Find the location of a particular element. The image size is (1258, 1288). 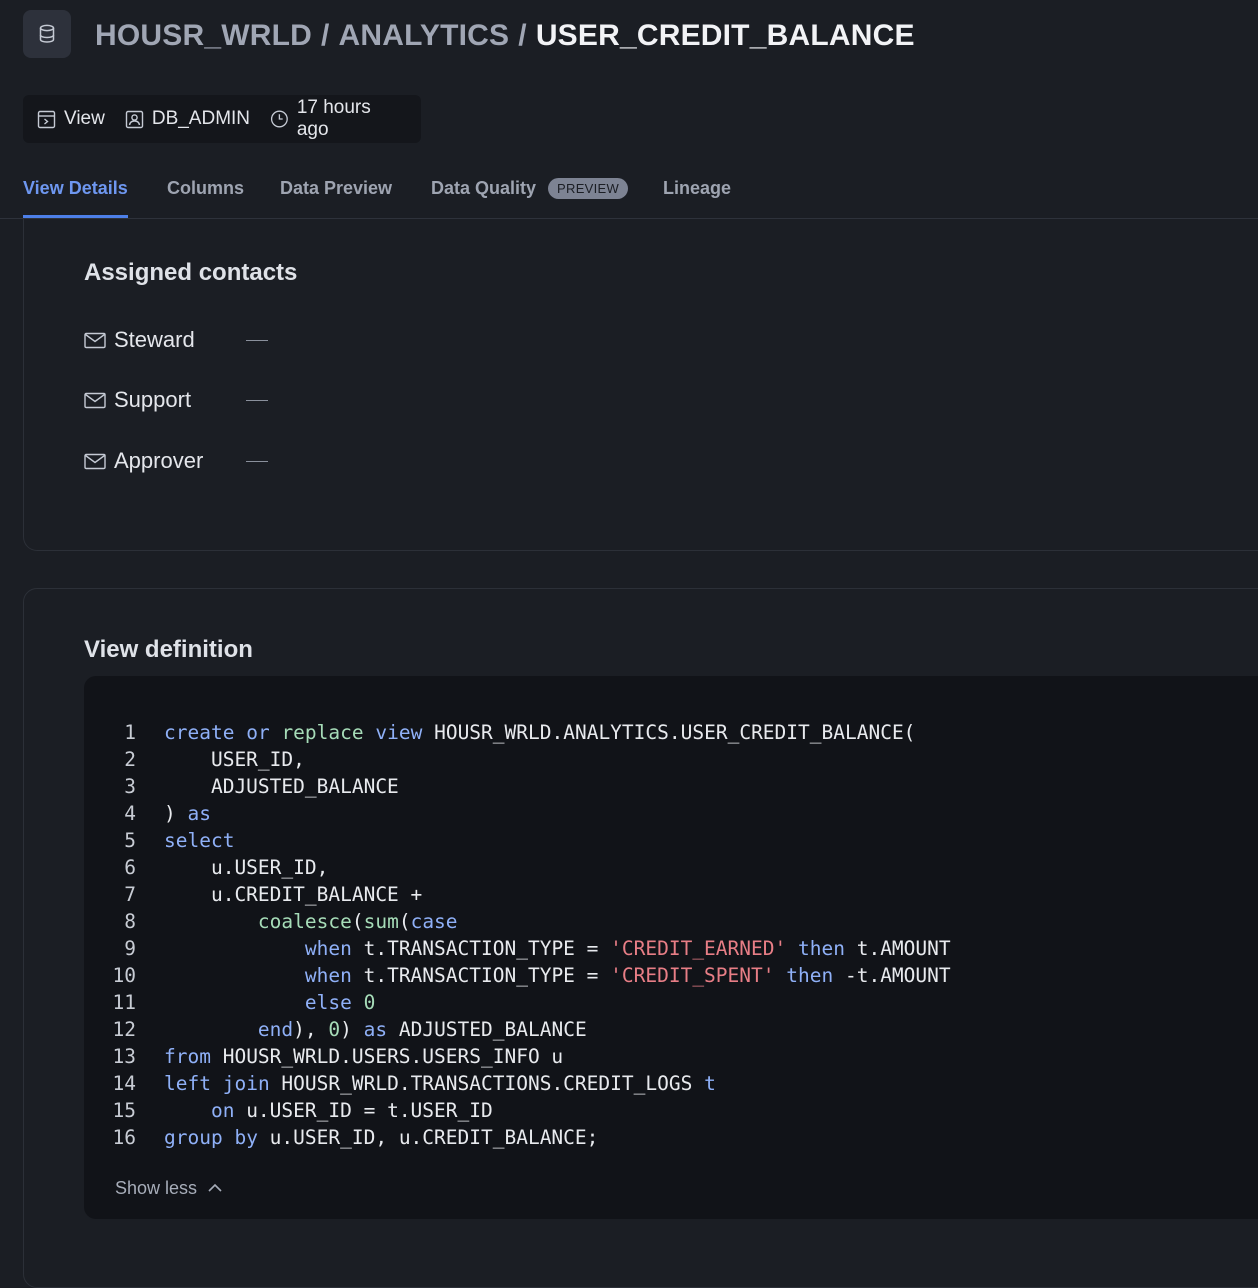

contact-support: Support is located at coordinates (137, 400).